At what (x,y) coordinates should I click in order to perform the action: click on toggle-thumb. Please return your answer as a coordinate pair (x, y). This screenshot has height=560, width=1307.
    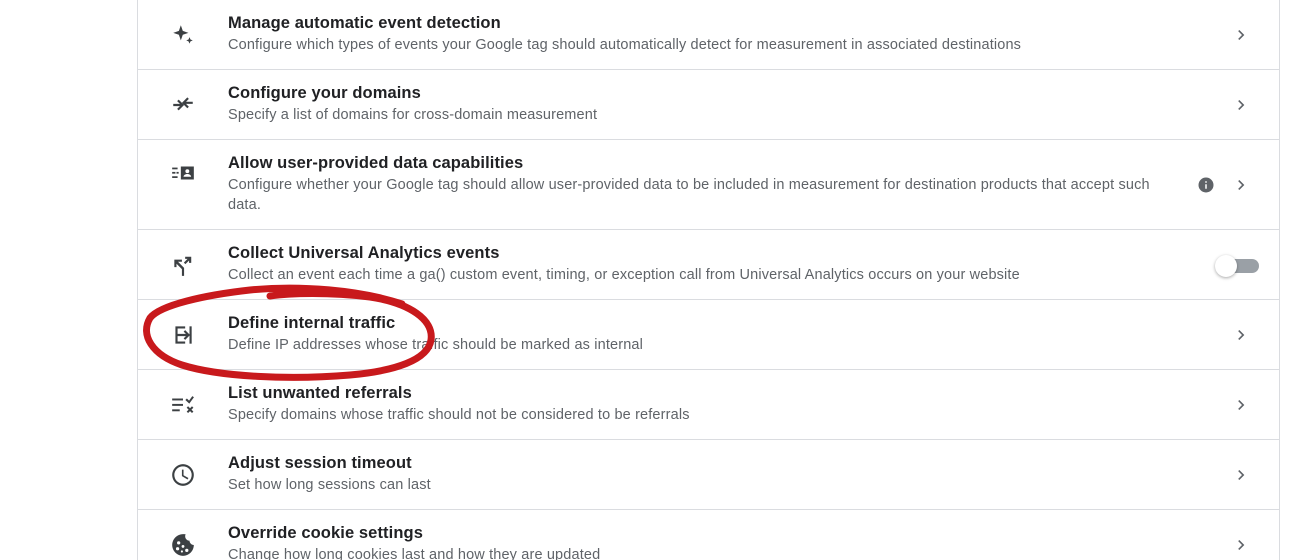
    Looking at the image, I should click on (1226, 266).